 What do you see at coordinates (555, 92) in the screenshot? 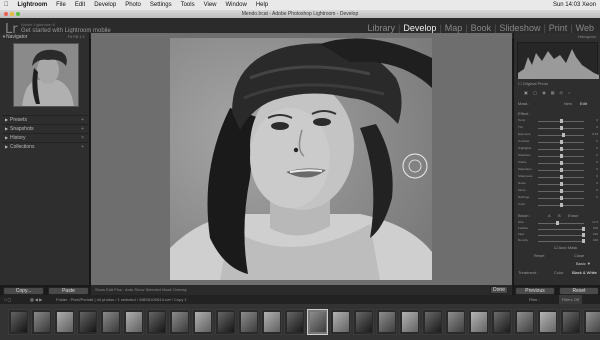
I see `graduated-filter-icon: ▦` at bounding box center [555, 92].